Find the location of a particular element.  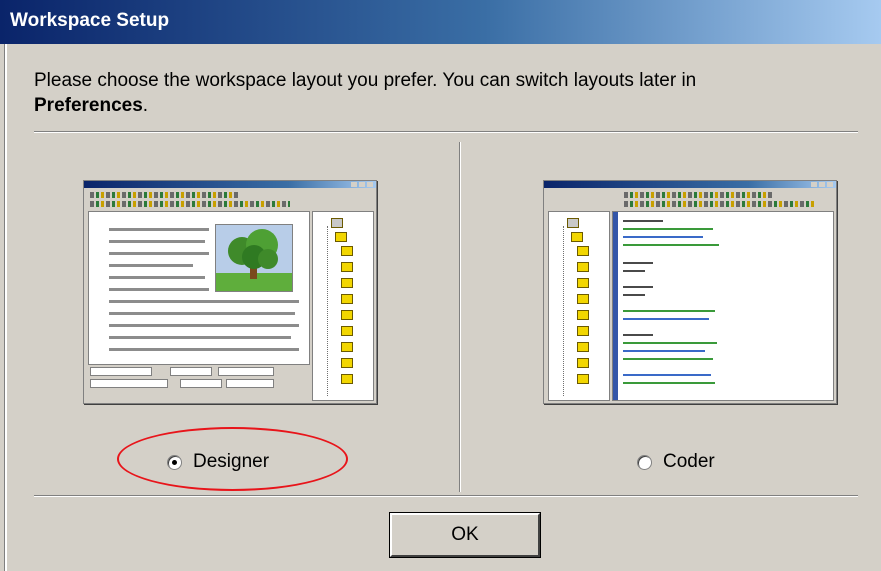

middle-separator is located at coordinates (460, 317).